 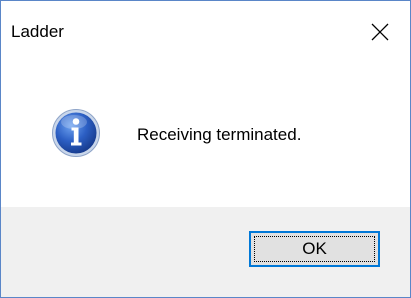 I want to click on ok-button: OK, so click(x=314, y=249).